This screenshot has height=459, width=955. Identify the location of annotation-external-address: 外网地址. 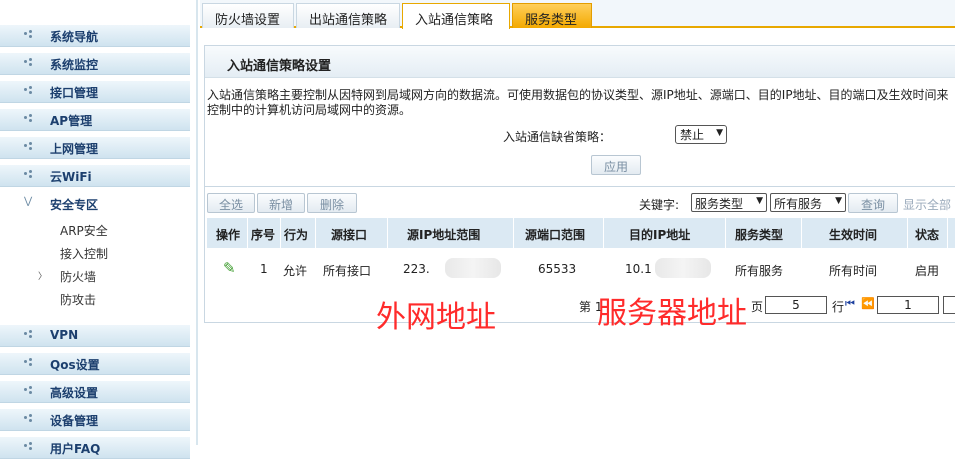
(436, 317).